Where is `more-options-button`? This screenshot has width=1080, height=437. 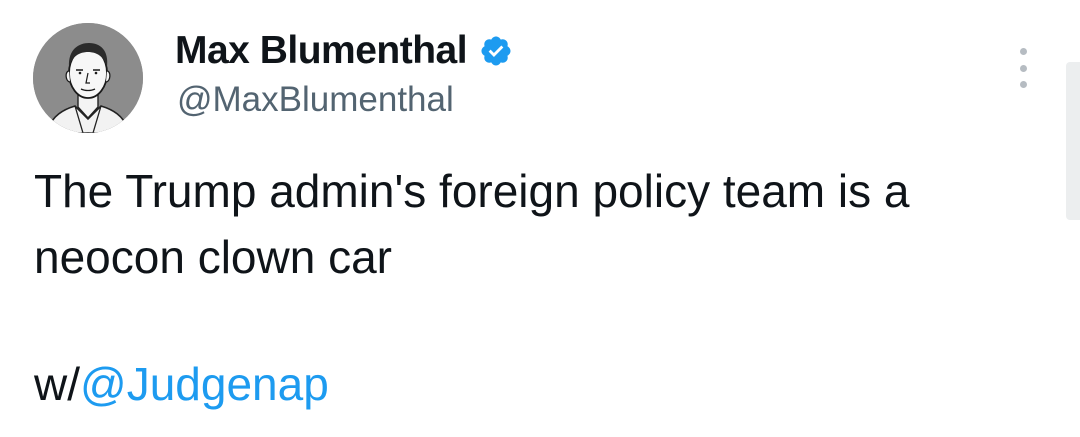
more-options-button is located at coordinates (1023, 68).